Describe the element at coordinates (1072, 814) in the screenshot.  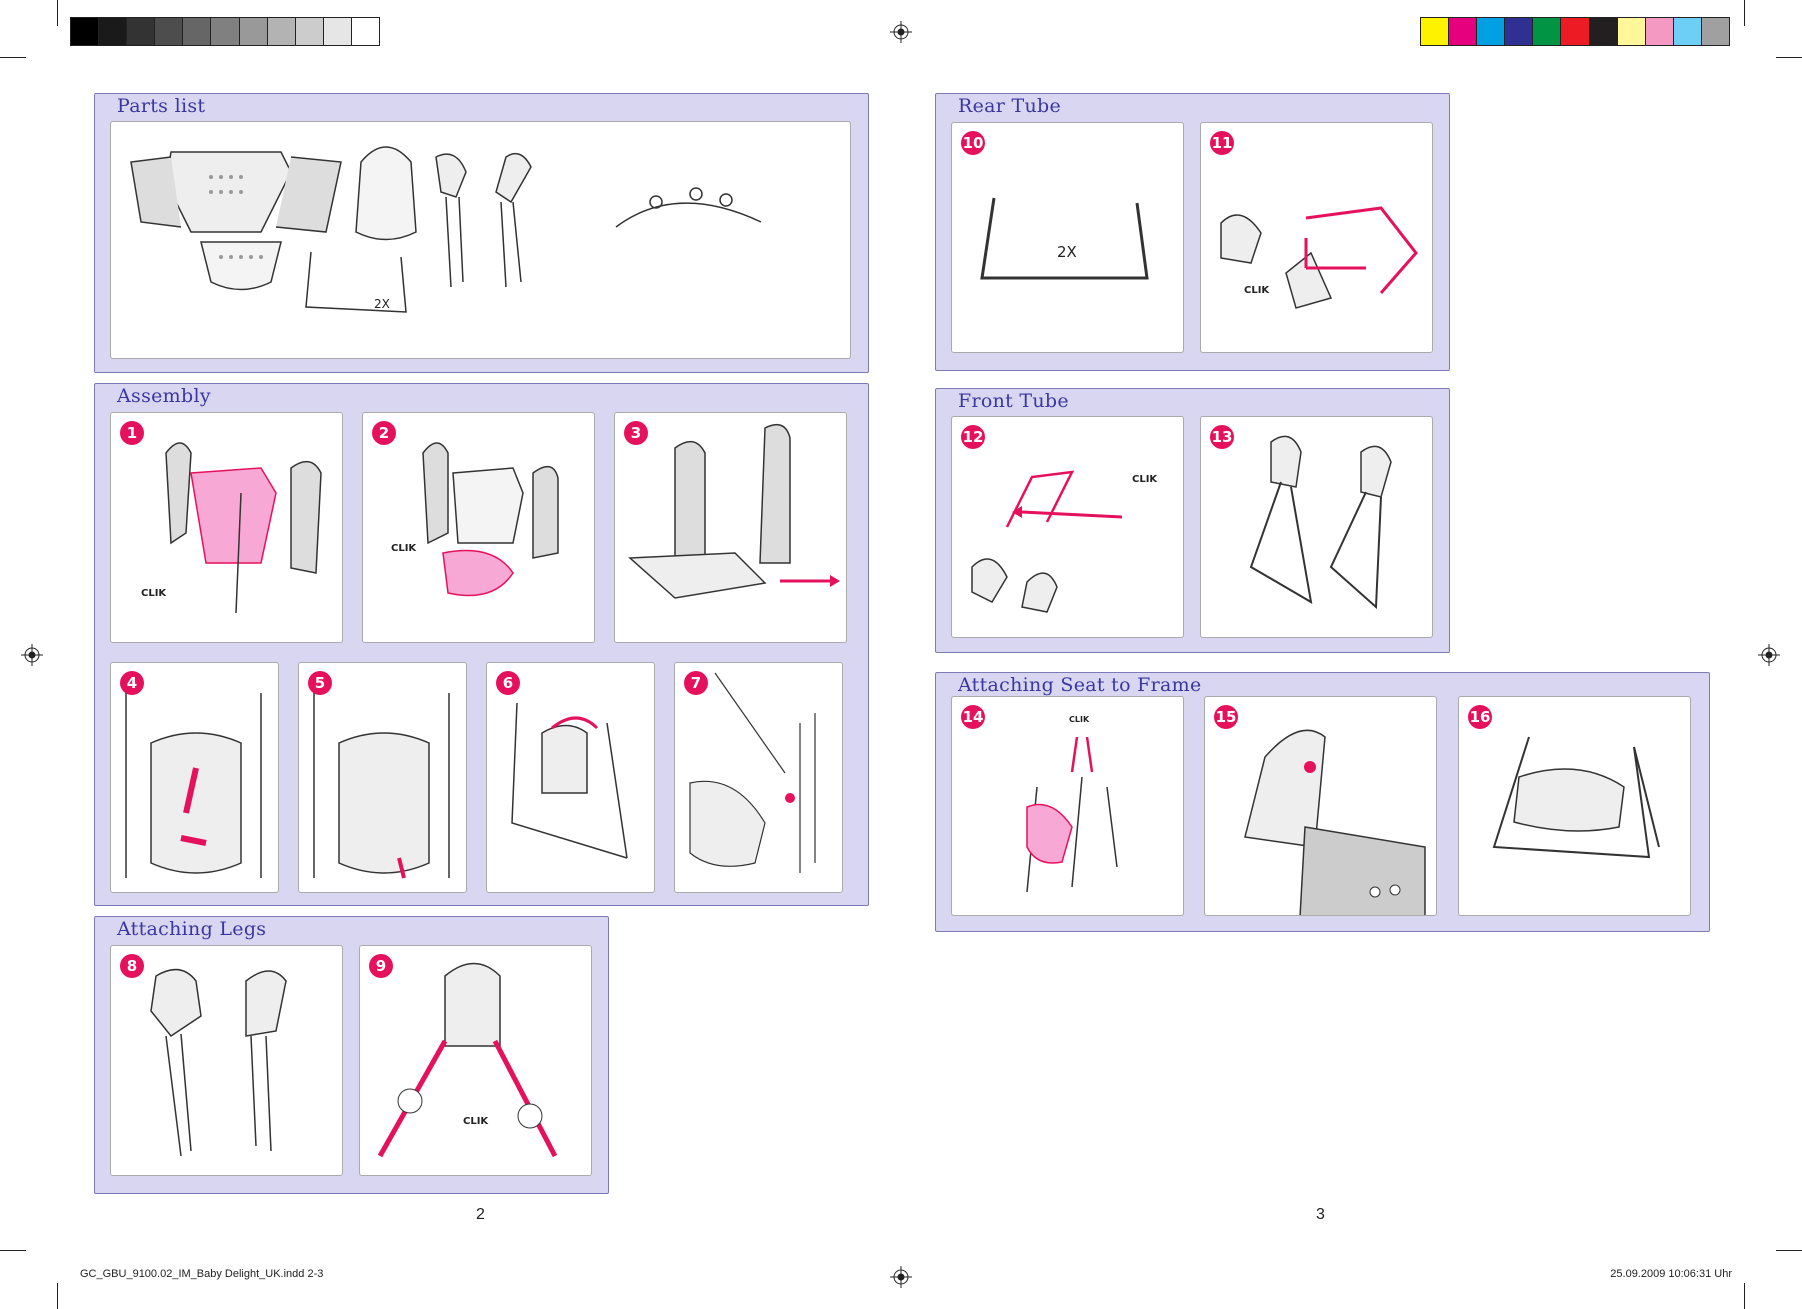
I see `step-14-illustration` at that location.